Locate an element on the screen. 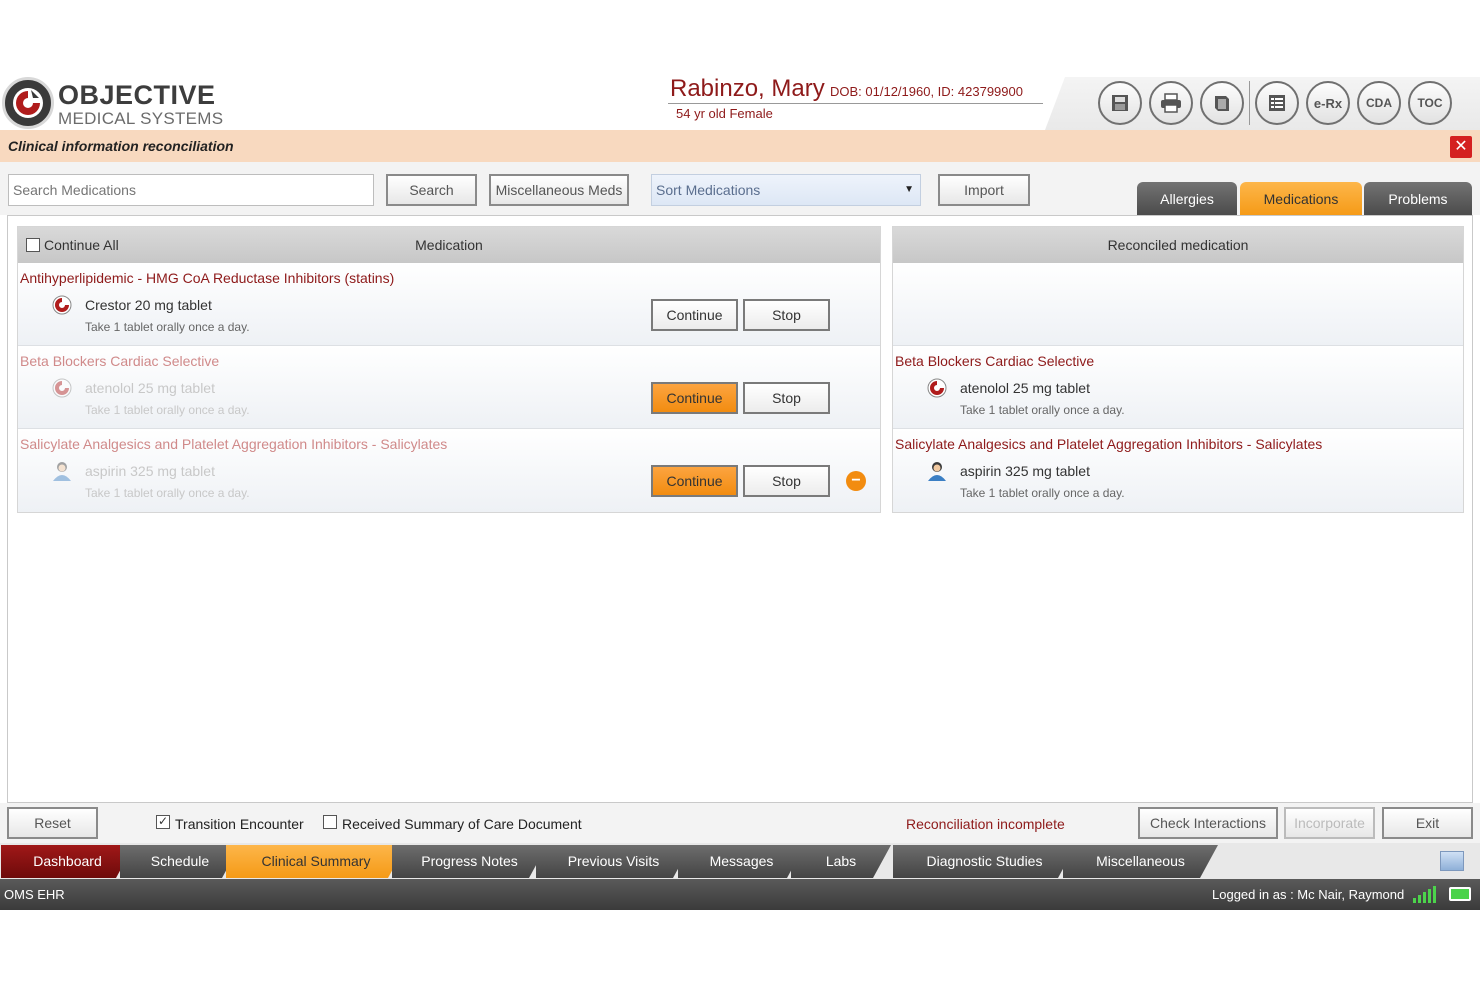  incorporate-button: Incorporate is located at coordinates (1329, 823).